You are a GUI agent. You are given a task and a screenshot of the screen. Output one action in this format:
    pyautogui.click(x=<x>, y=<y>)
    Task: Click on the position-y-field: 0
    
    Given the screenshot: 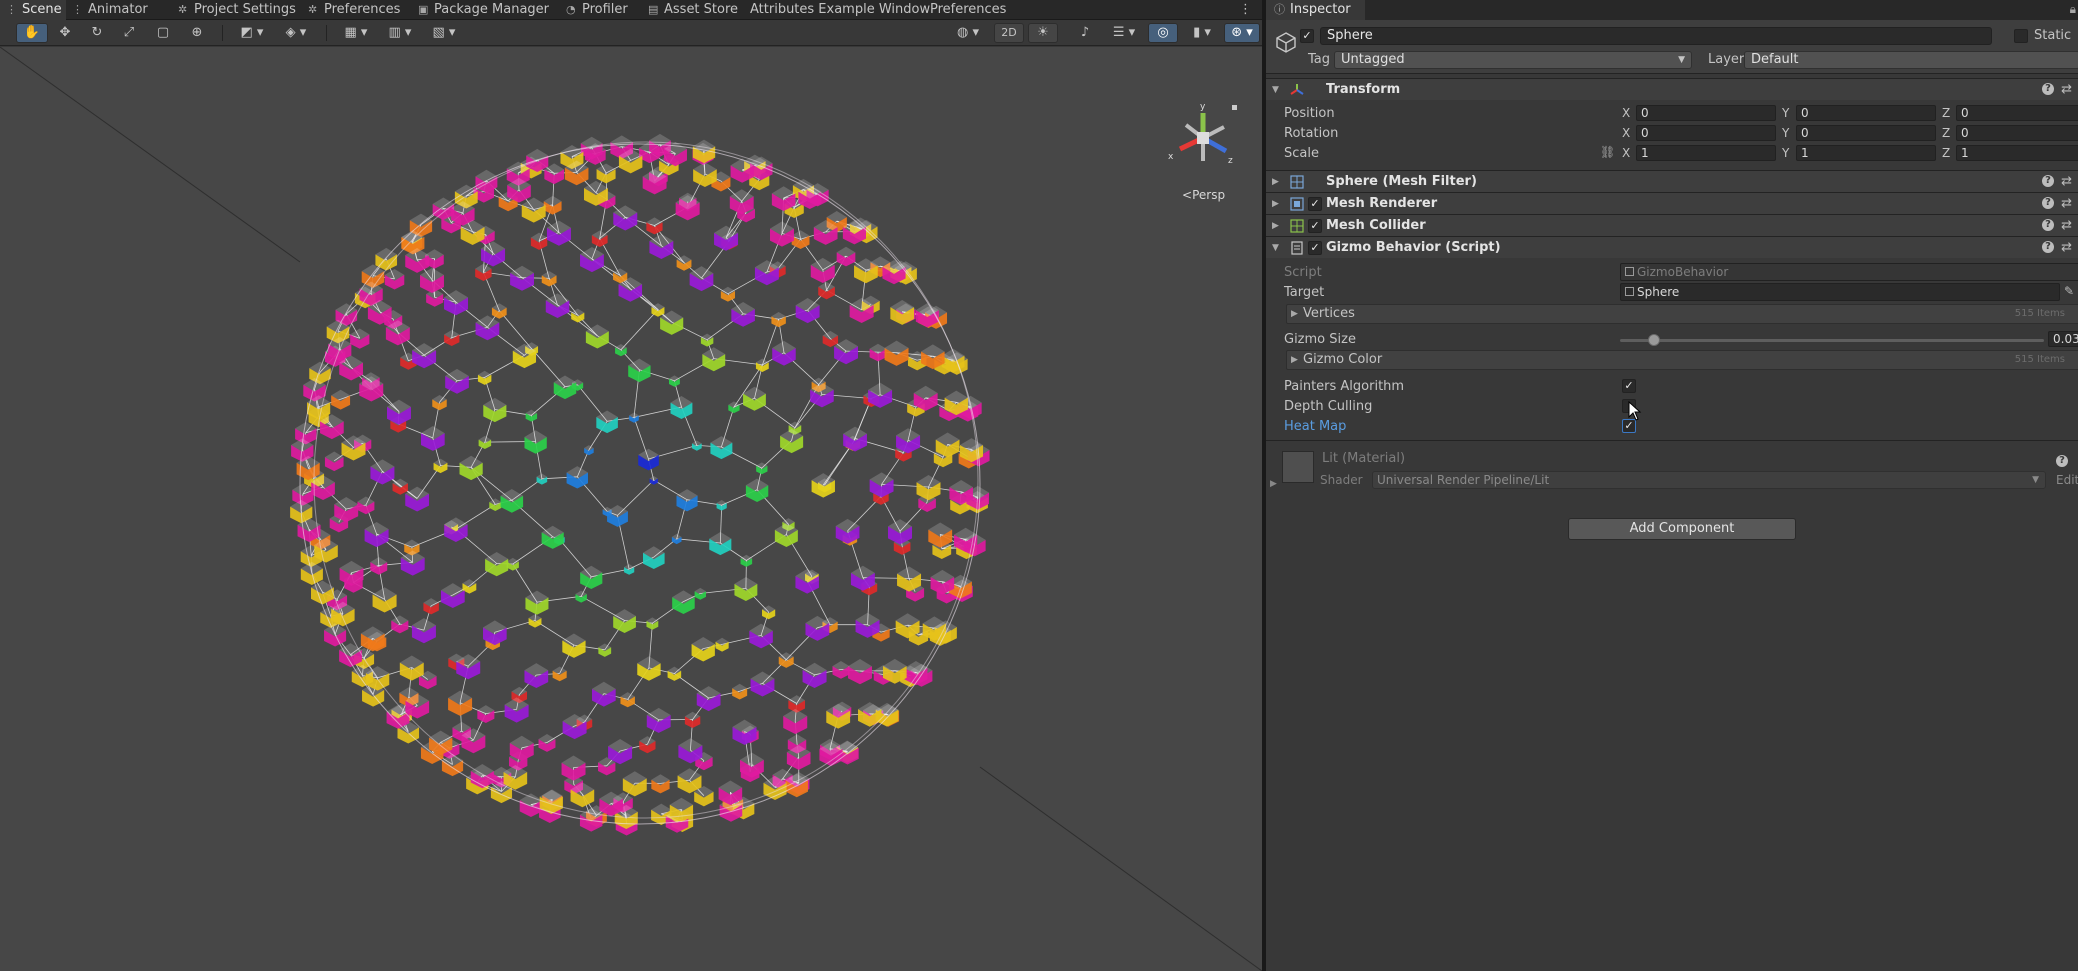 What is the action you would take?
    pyautogui.click(x=1866, y=113)
    